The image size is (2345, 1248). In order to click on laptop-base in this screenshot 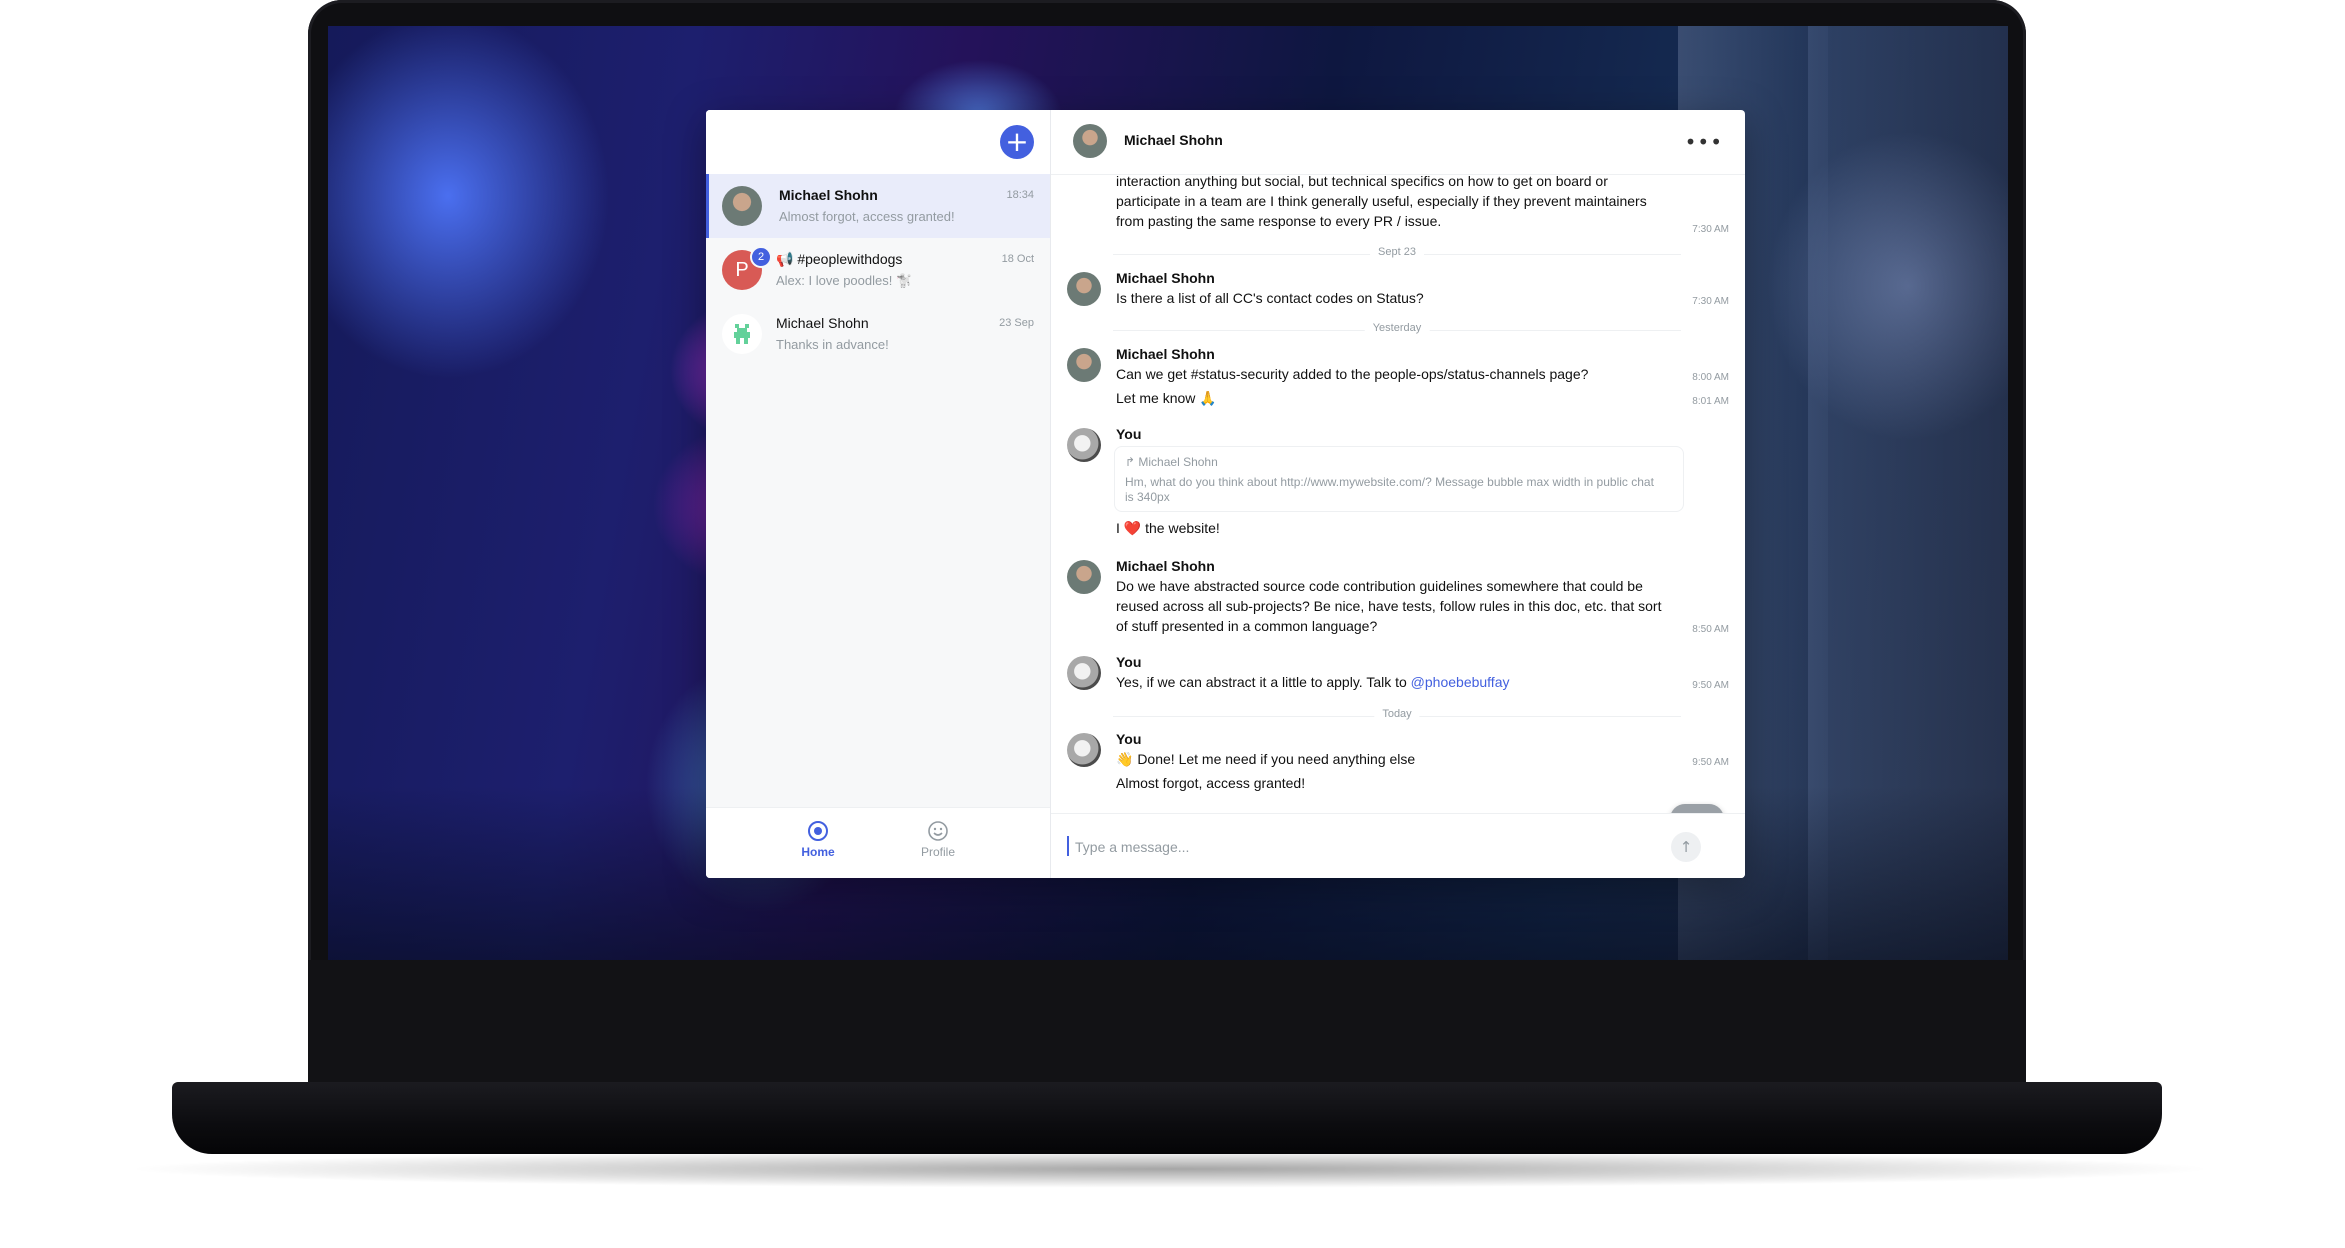, I will do `click(1167, 1118)`.